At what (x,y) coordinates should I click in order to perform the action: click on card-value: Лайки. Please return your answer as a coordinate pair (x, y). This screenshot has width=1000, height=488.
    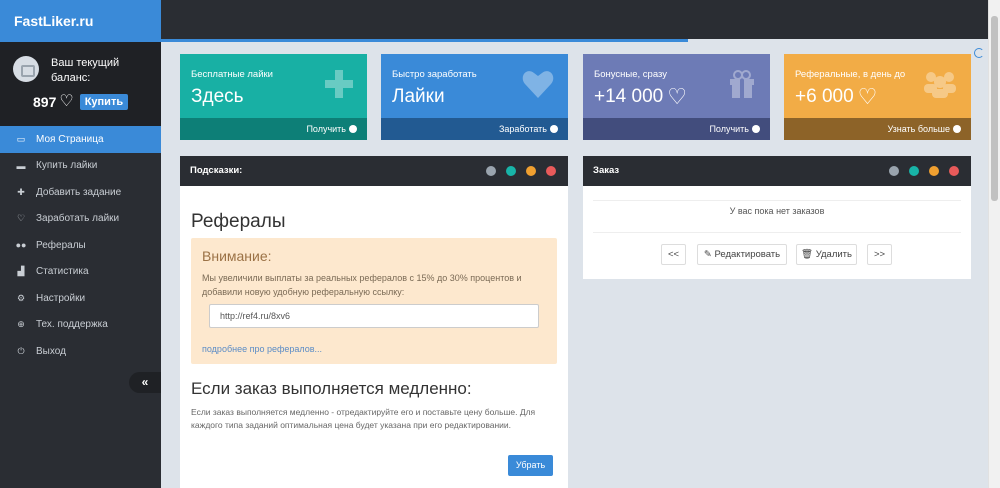
    Looking at the image, I should click on (418, 97).